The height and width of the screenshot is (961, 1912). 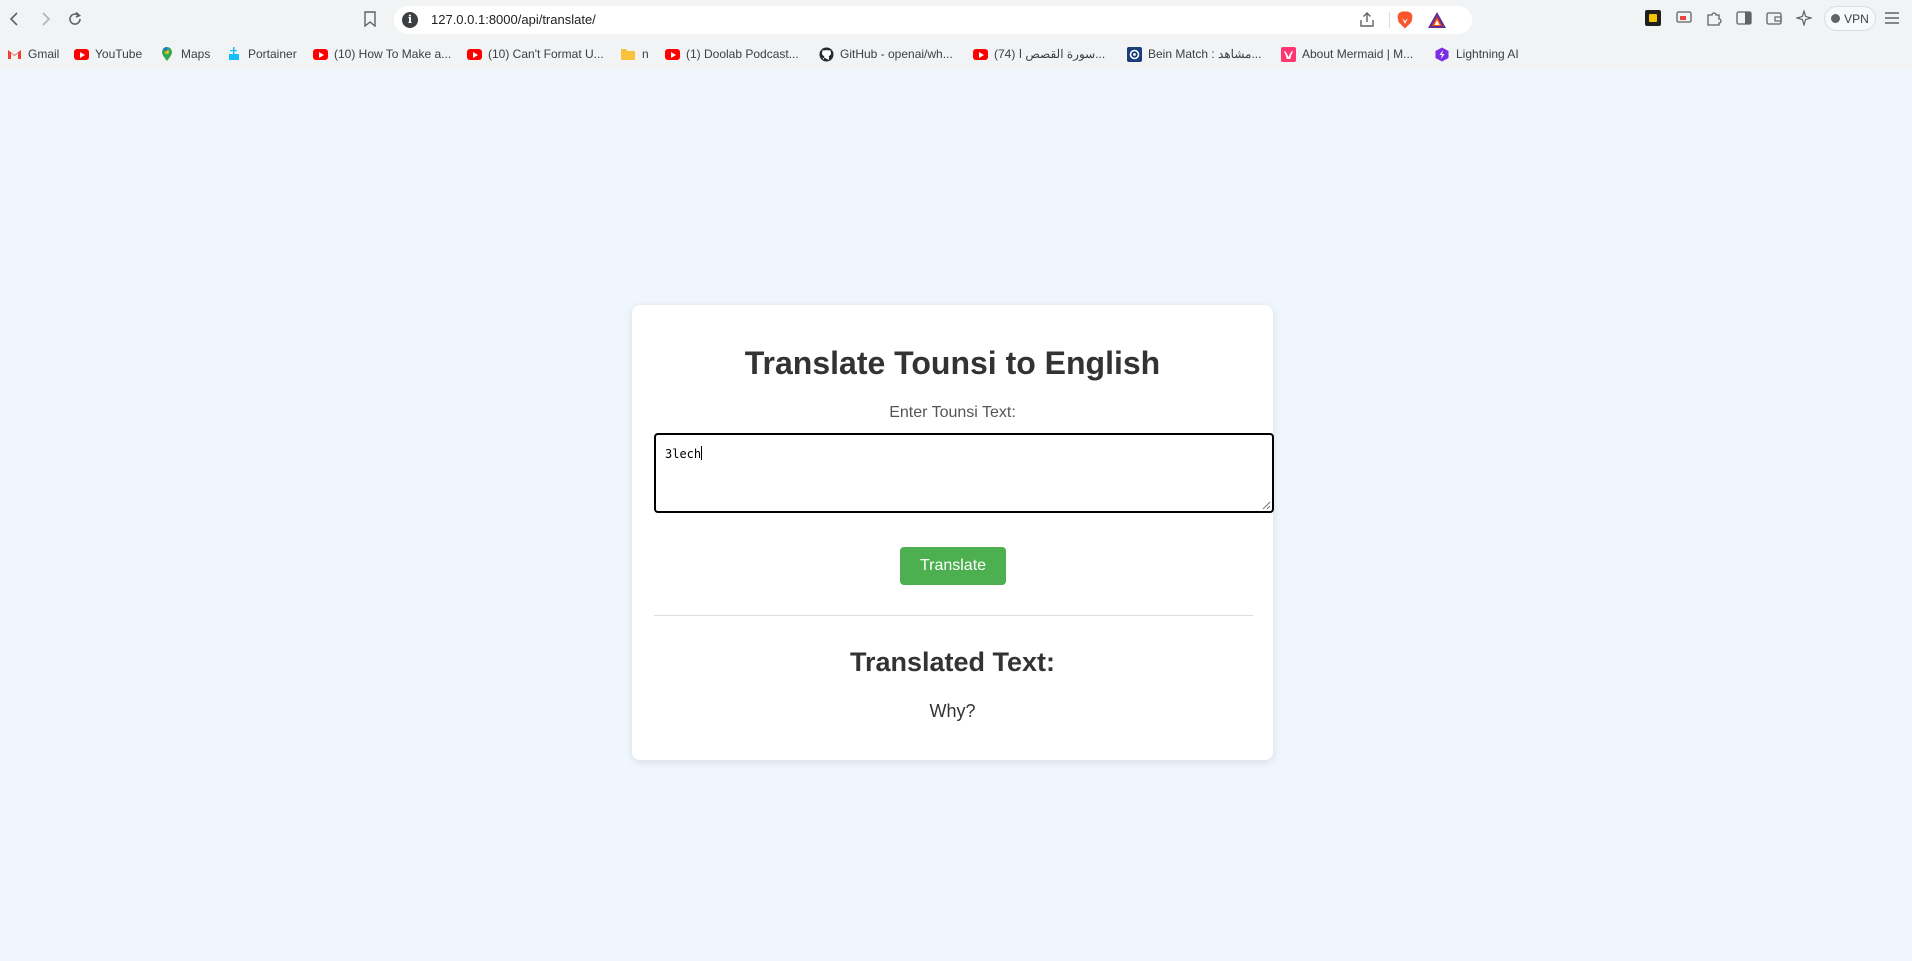 What do you see at coordinates (14, 54) in the screenshot?
I see `gmail-icon` at bounding box center [14, 54].